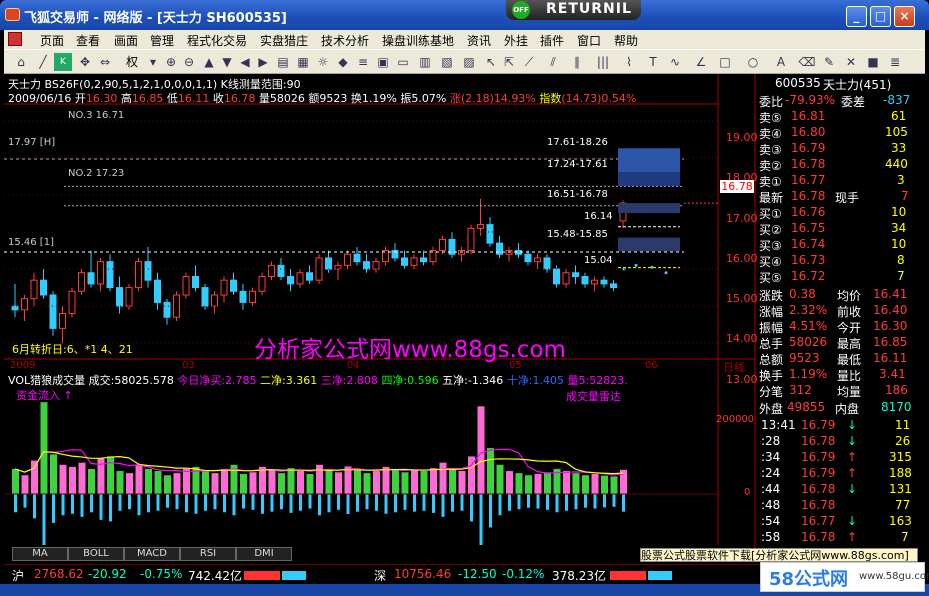 This screenshot has width=929, height=596. I want to click on list-icon: ≡, so click(363, 62).